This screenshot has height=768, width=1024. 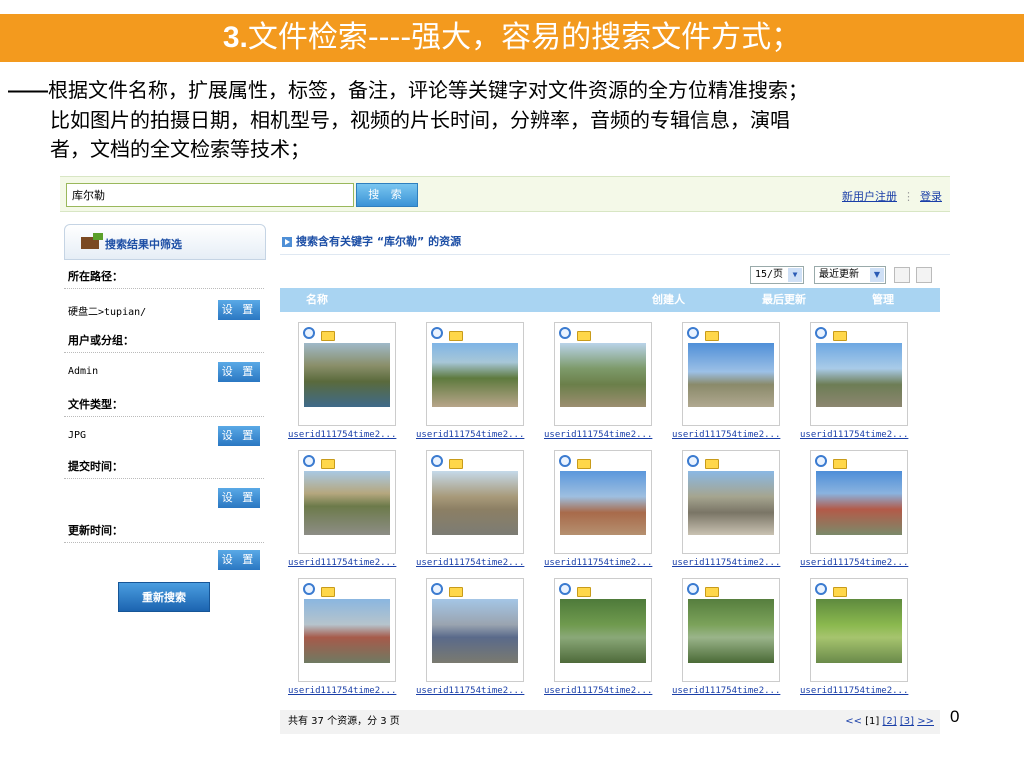 What do you see at coordinates (869, 196) in the screenshot?
I see `register-link: 新用户注册` at bounding box center [869, 196].